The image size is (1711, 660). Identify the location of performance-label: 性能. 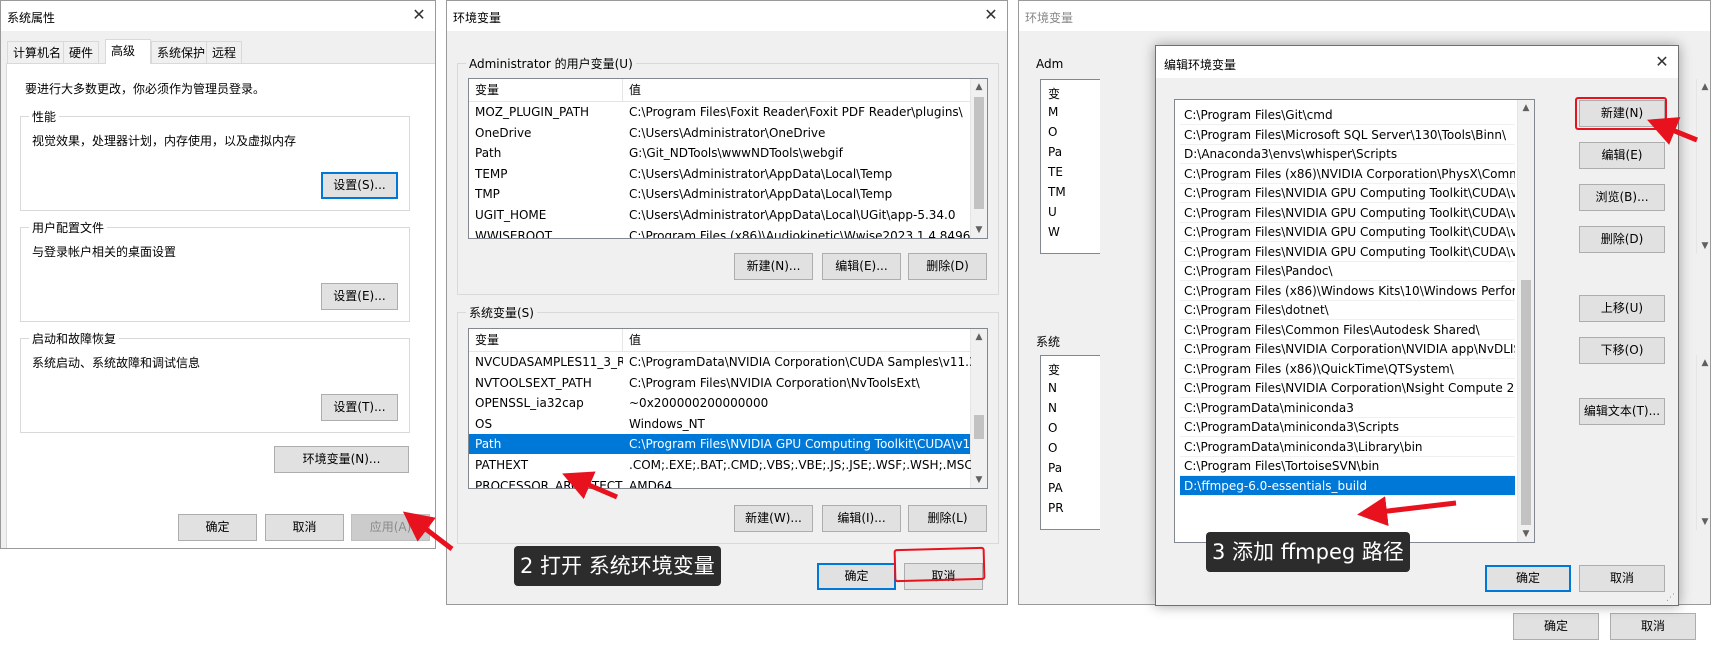
(44, 116).